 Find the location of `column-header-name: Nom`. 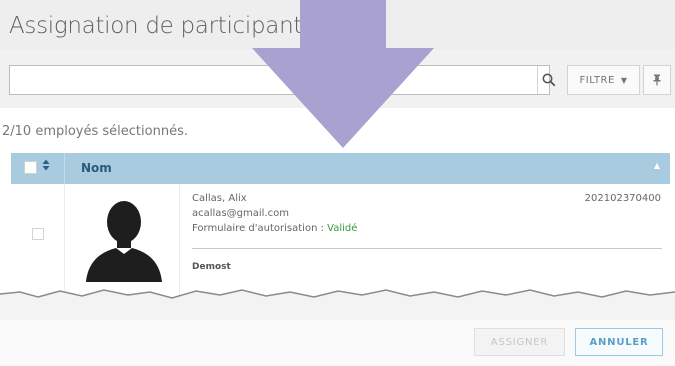

column-header-name: Nom is located at coordinates (96, 168).